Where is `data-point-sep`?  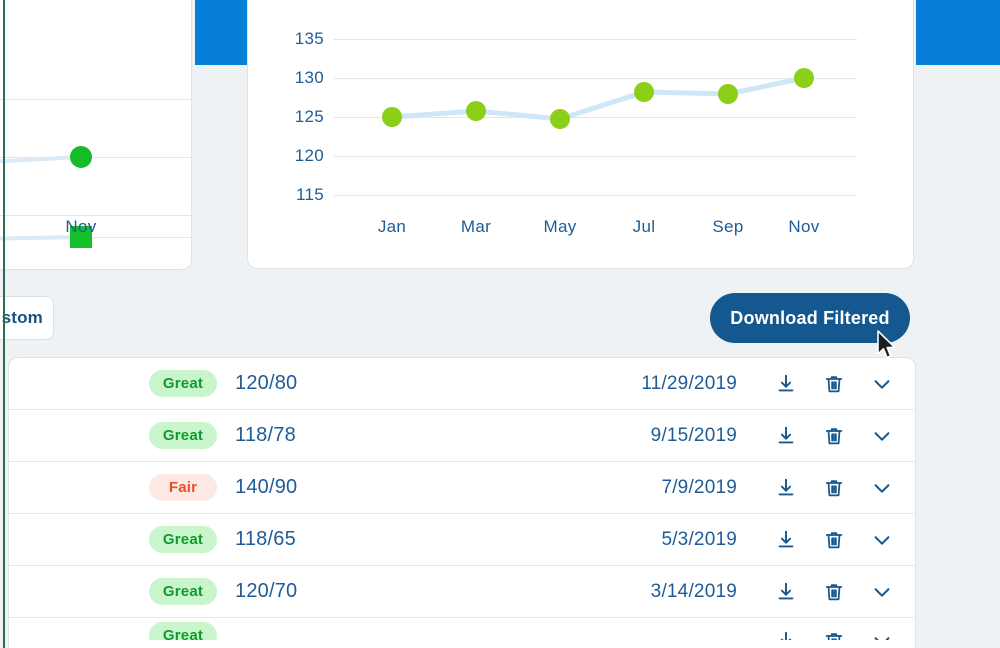
data-point-sep is located at coordinates (728, 94).